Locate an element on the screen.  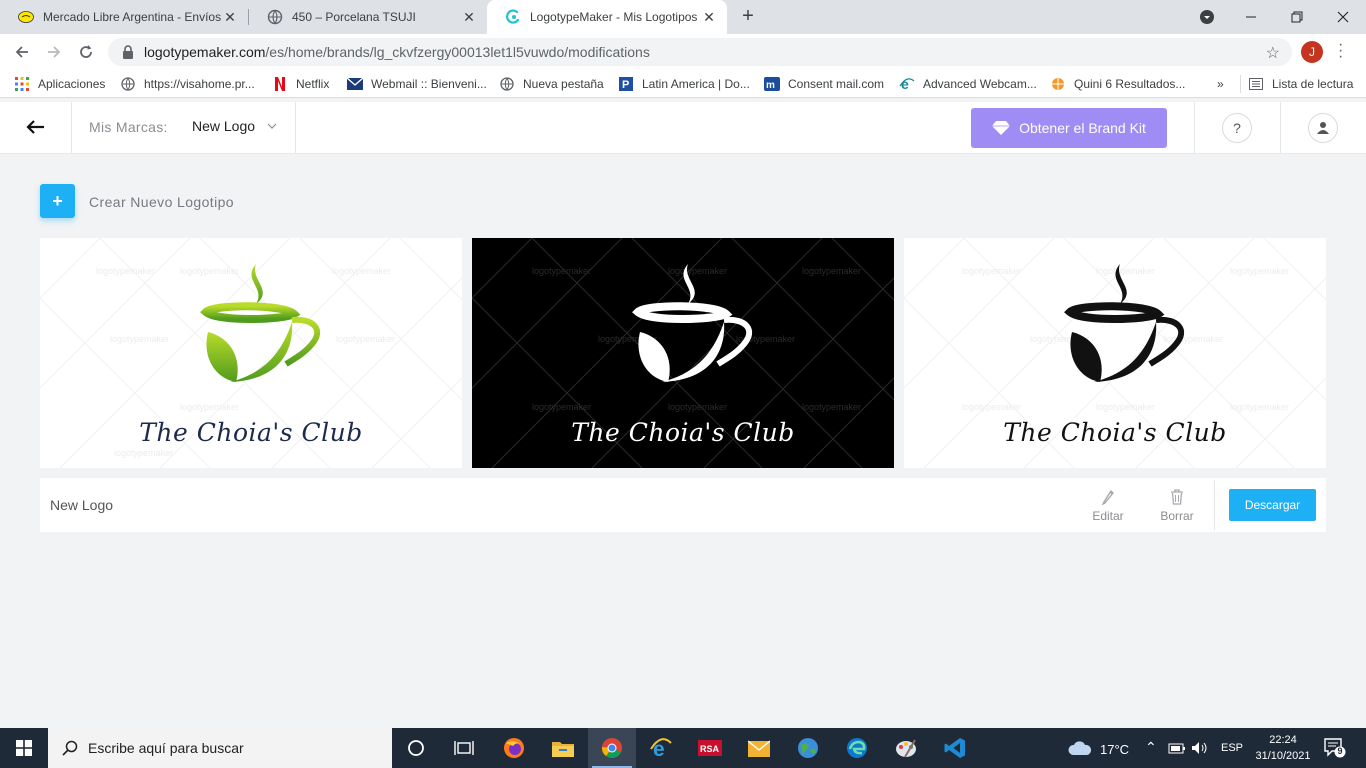
taskbar-clock: 22:24 31/10/2021 is located at coordinates (1283, 748).